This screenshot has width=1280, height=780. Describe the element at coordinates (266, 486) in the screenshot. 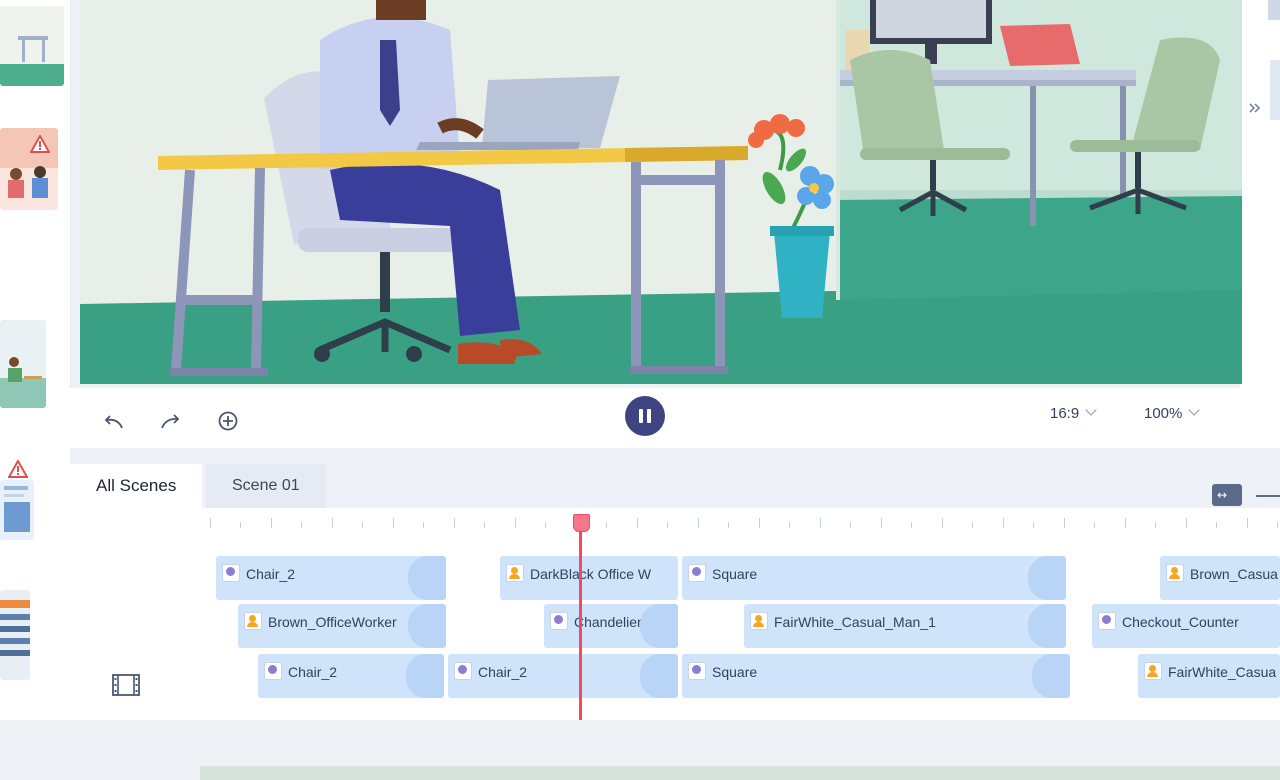

I see `tab-scene-01: Scene 01` at that location.